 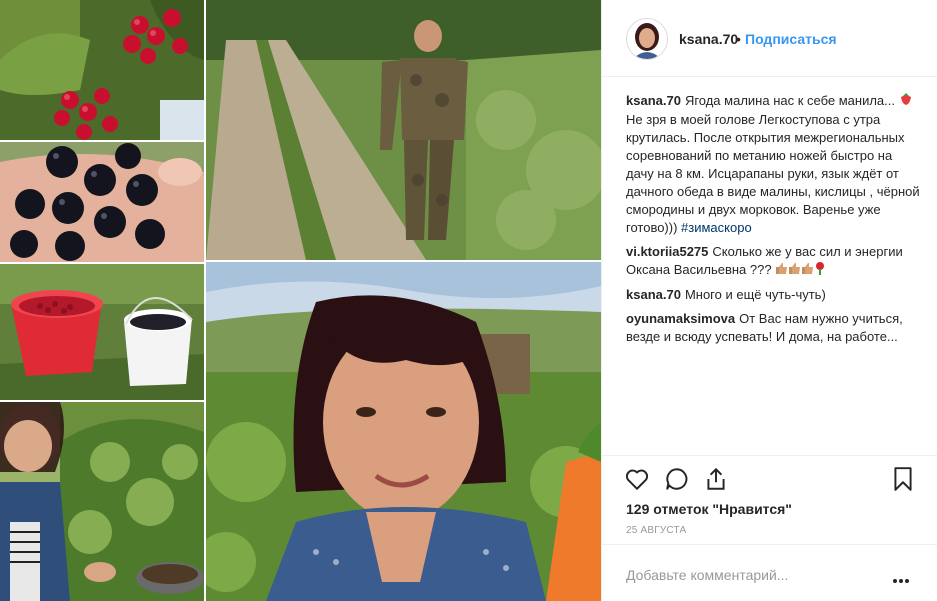 I want to click on photo-woman-bushes, so click(x=102, y=501).